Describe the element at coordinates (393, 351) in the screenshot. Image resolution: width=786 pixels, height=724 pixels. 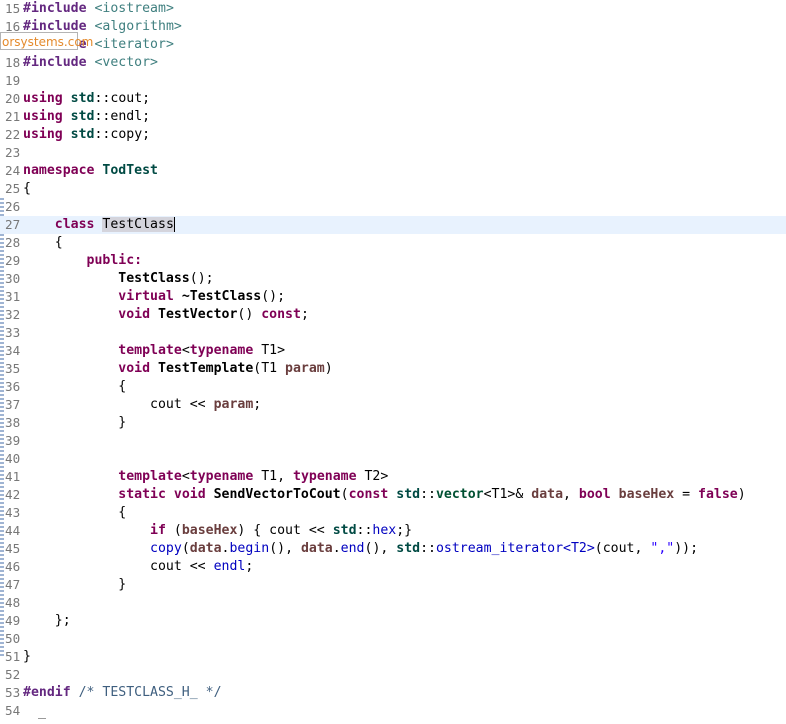
I see `code-line: 34 template<typename T1>` at that location.